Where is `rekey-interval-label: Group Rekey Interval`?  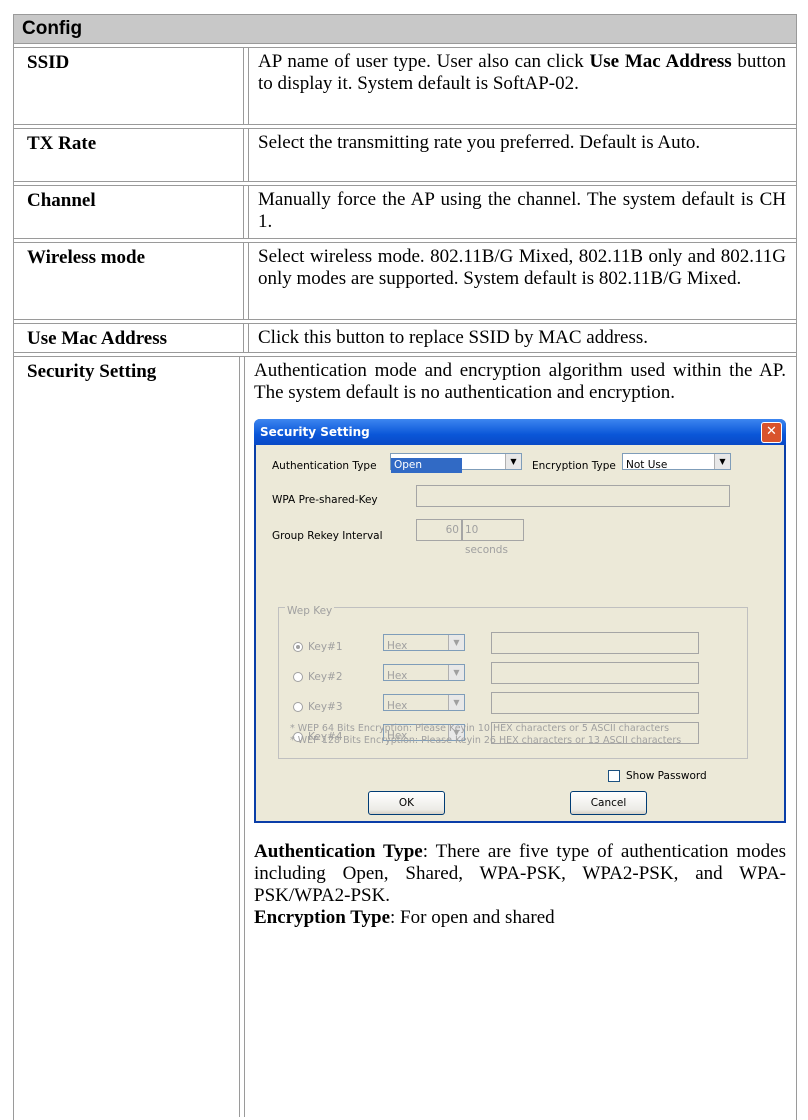
rekey-interval-label: Group Rekey Interval is located at coordinates (327, 536).